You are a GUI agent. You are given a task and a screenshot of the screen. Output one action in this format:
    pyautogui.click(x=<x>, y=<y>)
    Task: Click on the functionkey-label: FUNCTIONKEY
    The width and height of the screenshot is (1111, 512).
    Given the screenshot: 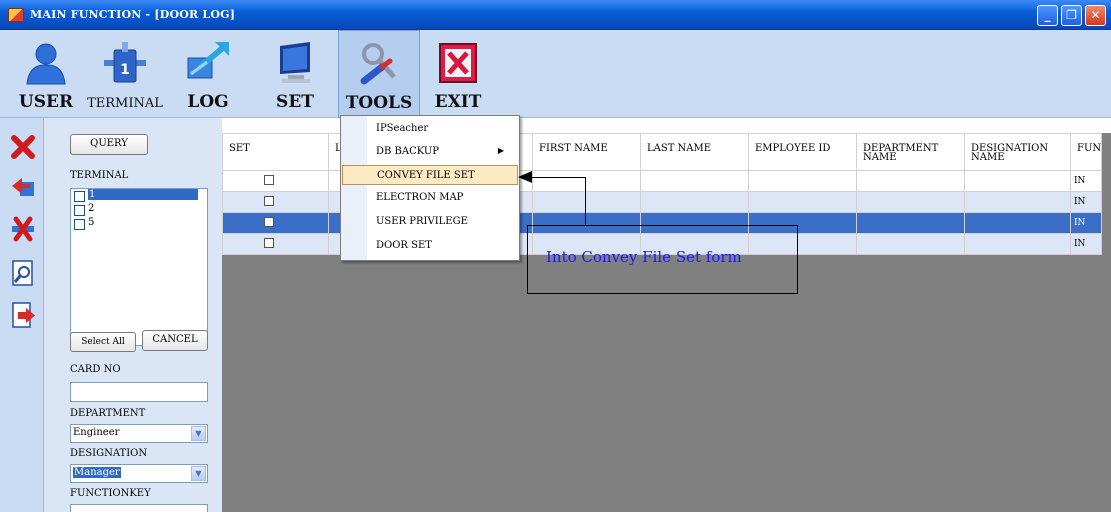 What is the action you would take?
    pyautogui.click(x=110, y=493)
    